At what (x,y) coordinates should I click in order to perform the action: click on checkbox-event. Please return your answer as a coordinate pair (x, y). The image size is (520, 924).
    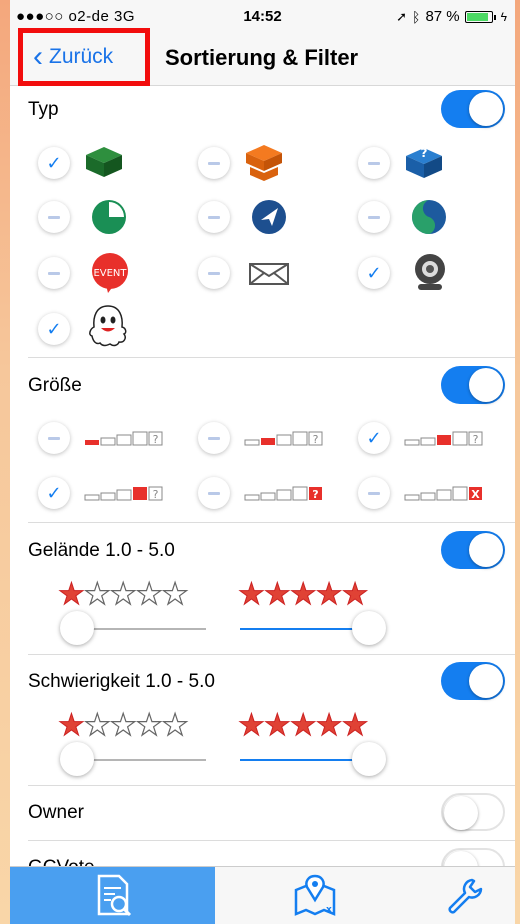
    Looking at the image, I should click on (54, 273).